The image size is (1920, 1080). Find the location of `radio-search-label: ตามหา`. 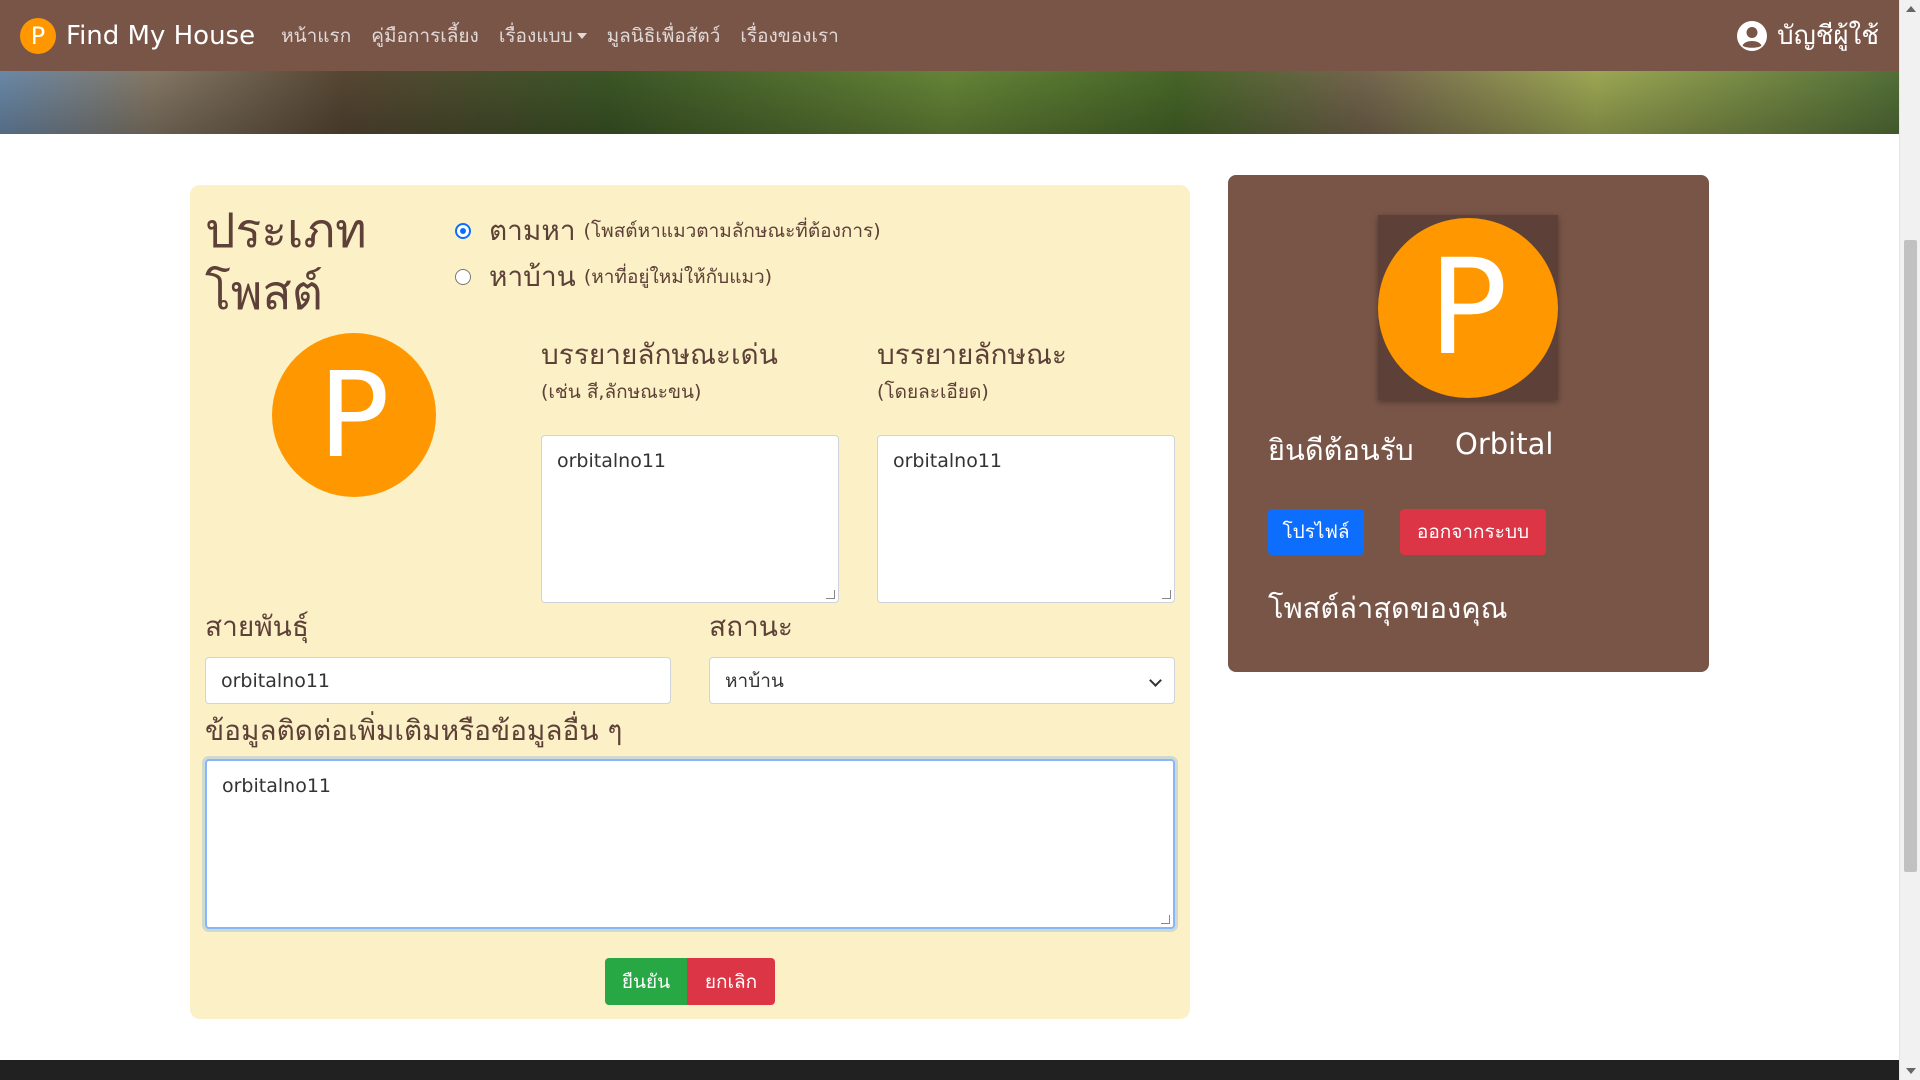

radio-search-label: ตามหา is located at coordinates (532, 230).